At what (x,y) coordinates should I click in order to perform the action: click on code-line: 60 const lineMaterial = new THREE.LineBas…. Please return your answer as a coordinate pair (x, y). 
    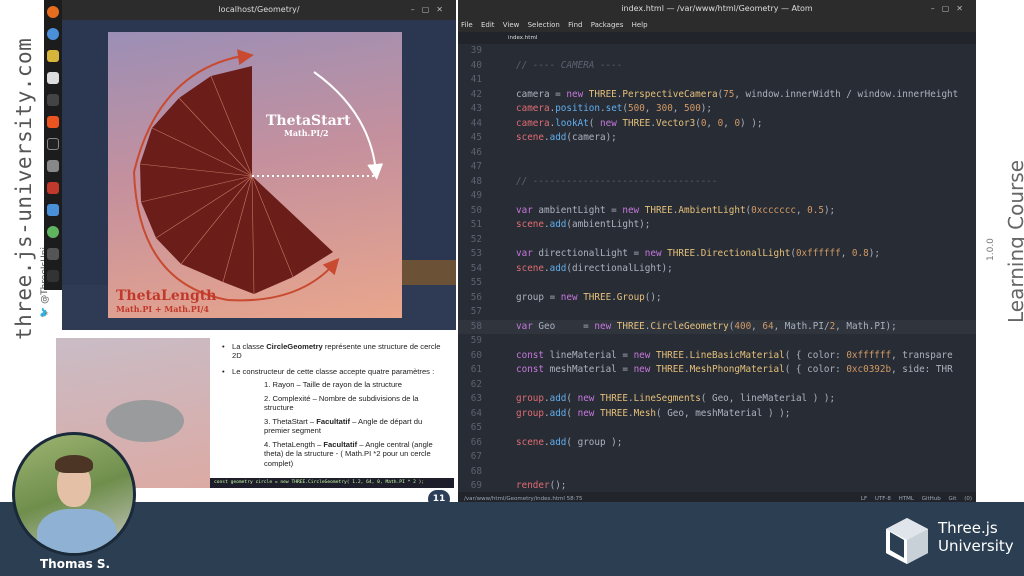
    Looking at the image, I should click on (717, 356).